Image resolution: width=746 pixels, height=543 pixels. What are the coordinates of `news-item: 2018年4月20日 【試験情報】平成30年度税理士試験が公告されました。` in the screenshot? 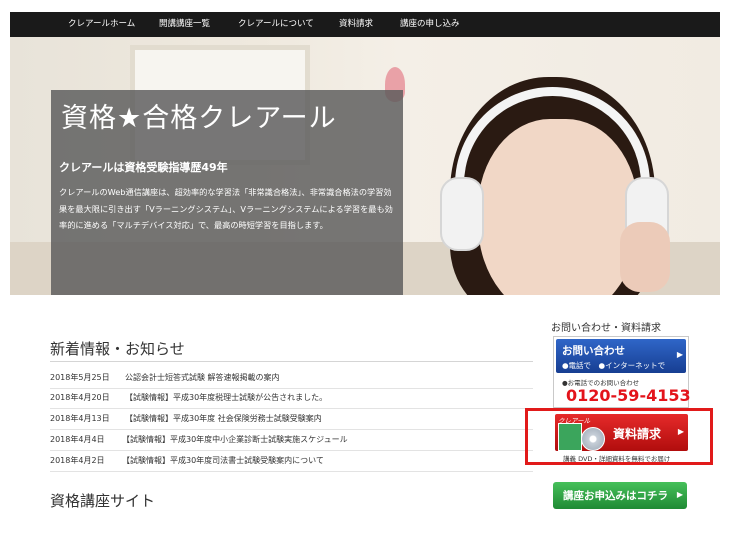 It's located at (291, 398).